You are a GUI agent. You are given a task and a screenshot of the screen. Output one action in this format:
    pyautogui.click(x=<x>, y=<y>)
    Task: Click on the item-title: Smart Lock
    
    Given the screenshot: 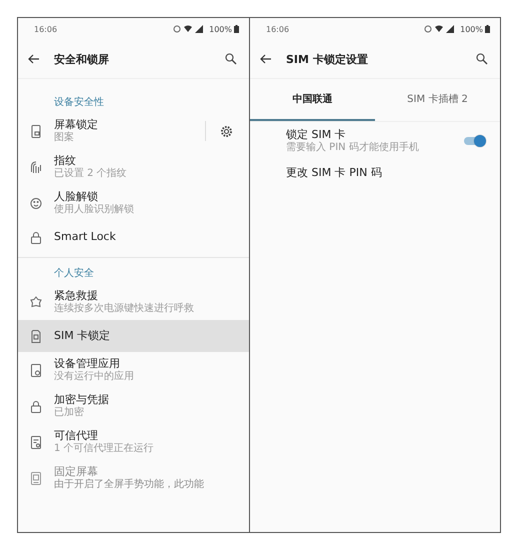 What is the action you would take?
    pyautogui.click(x=85, y=237)
    